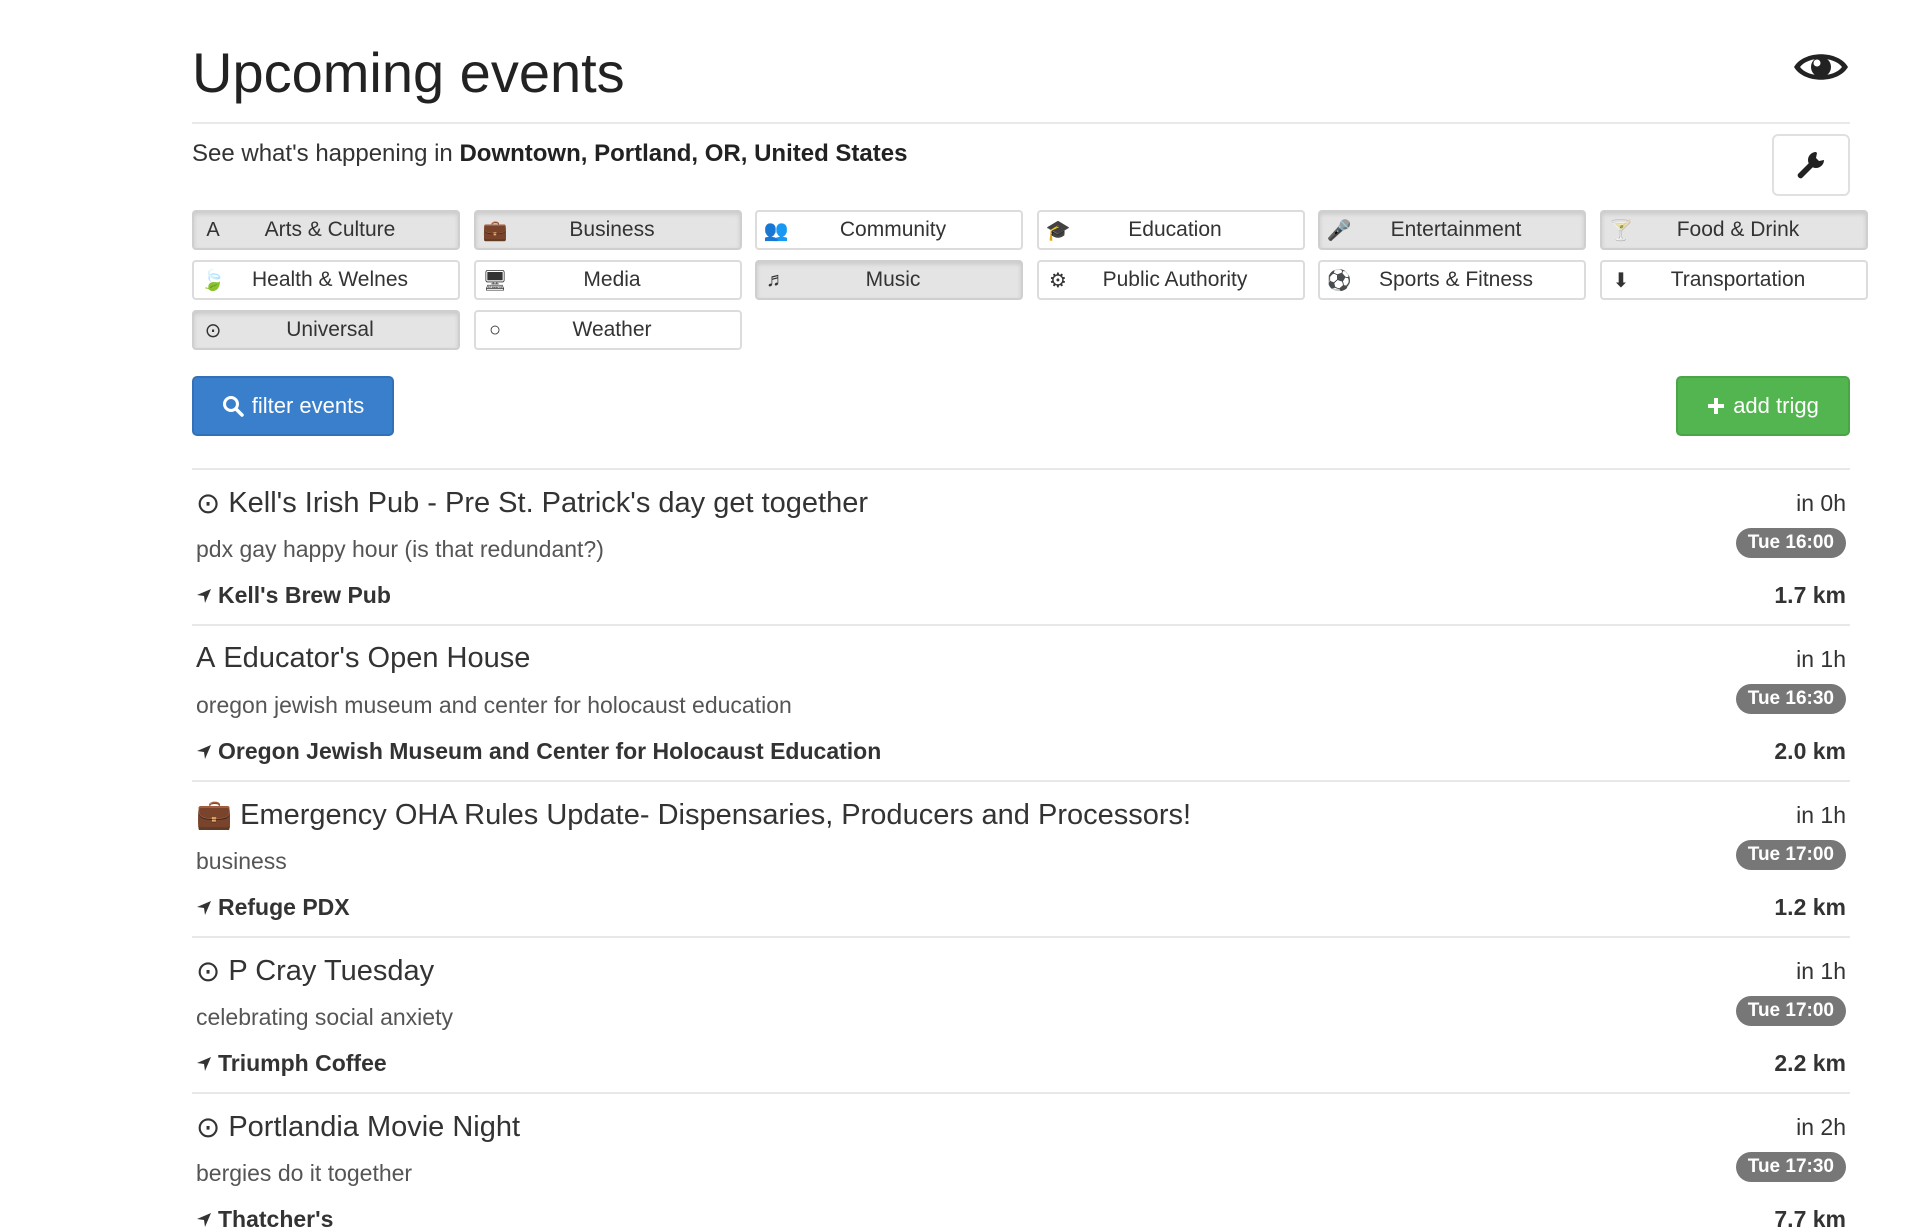  I want to click on event-subtitle: pdx gay happy hour (is that redundant?), so click(400, 549).